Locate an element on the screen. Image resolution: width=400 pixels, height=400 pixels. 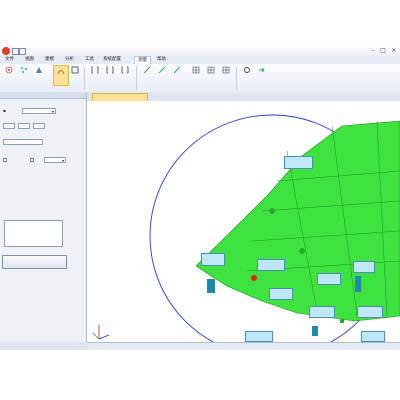
menu-analysis: 分析 is located at coordinates (69, 60).